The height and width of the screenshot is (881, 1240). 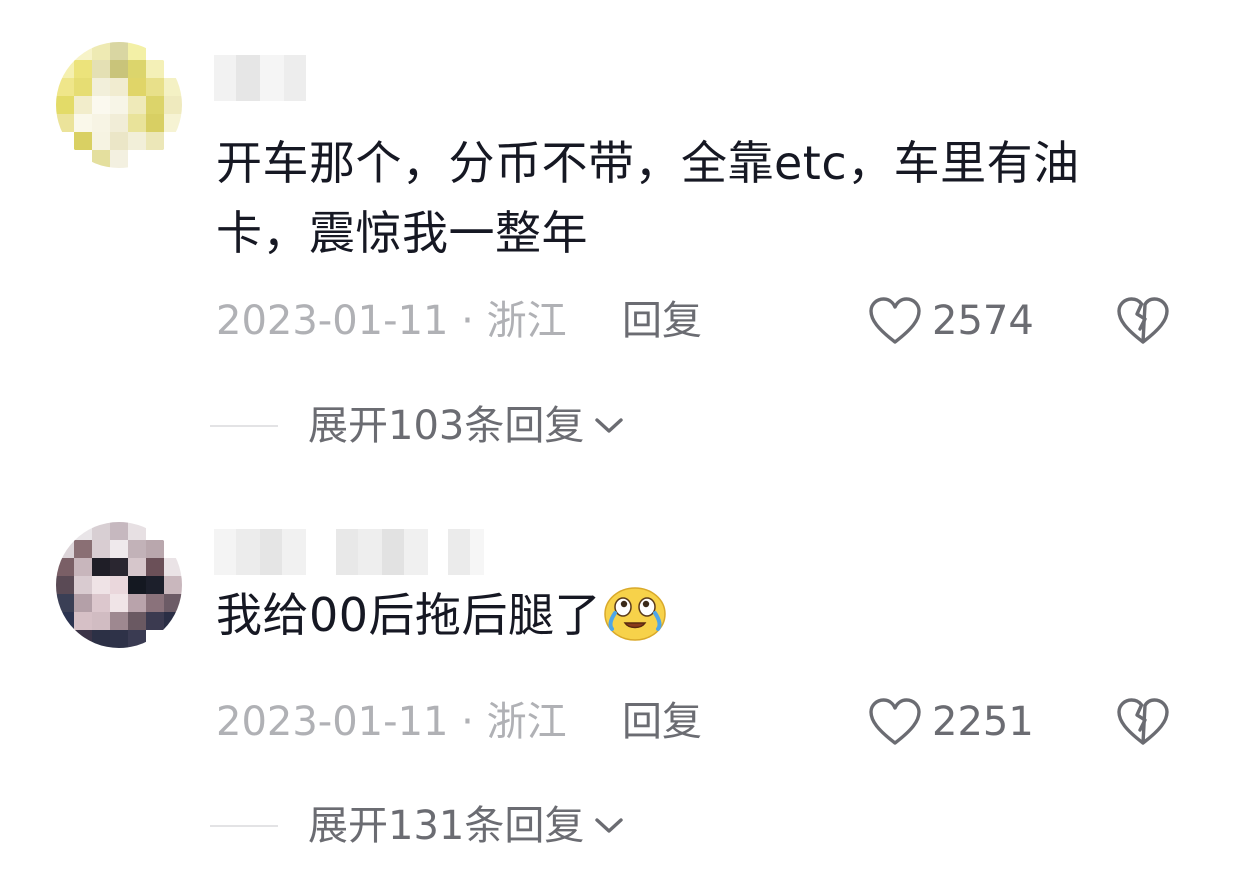 I want to click on comment-meta: 2023-01-11 · 浙江 回复 2574, so click(x=696, y=321).